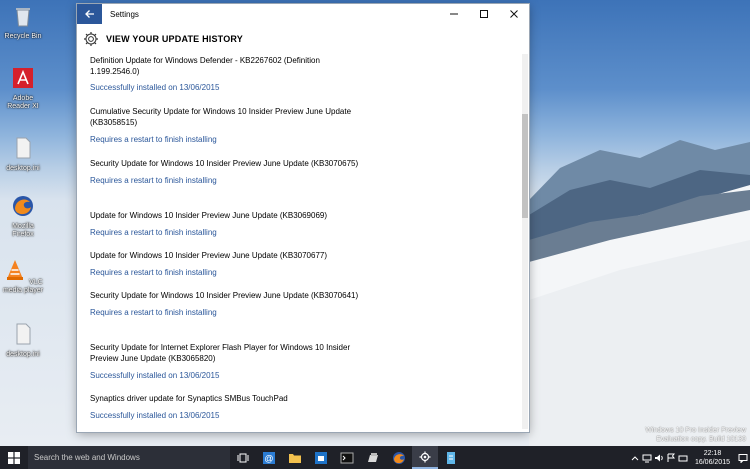 The image size is (750, 469). I want to click on taskbar-firefox, so click(399, 457).